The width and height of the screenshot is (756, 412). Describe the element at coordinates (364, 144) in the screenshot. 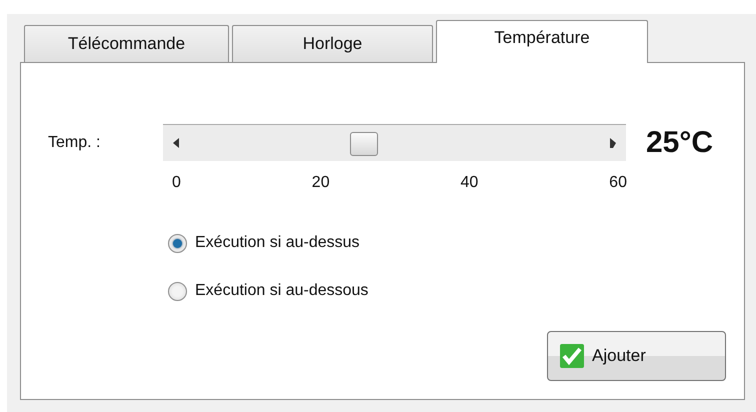

I see `slider-thumb` at that location.